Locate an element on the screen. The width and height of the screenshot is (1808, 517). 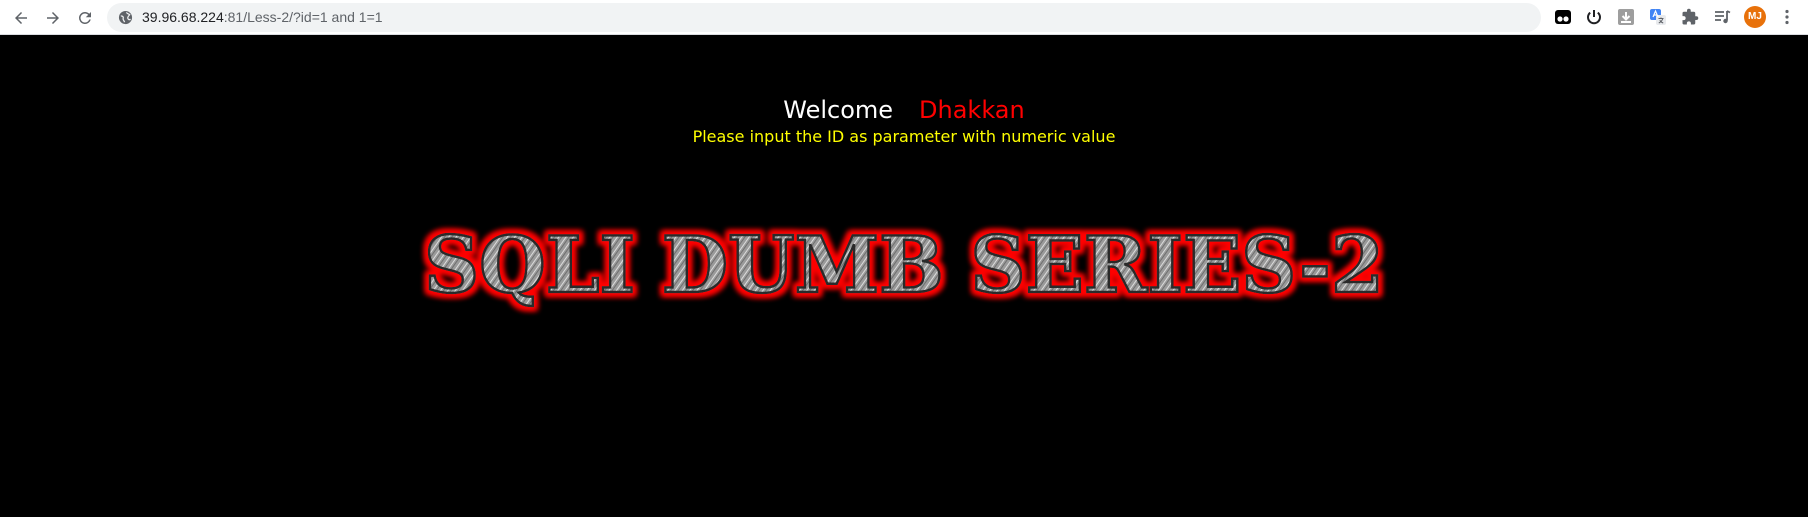
reload-button is located at coordinates (85, 18).